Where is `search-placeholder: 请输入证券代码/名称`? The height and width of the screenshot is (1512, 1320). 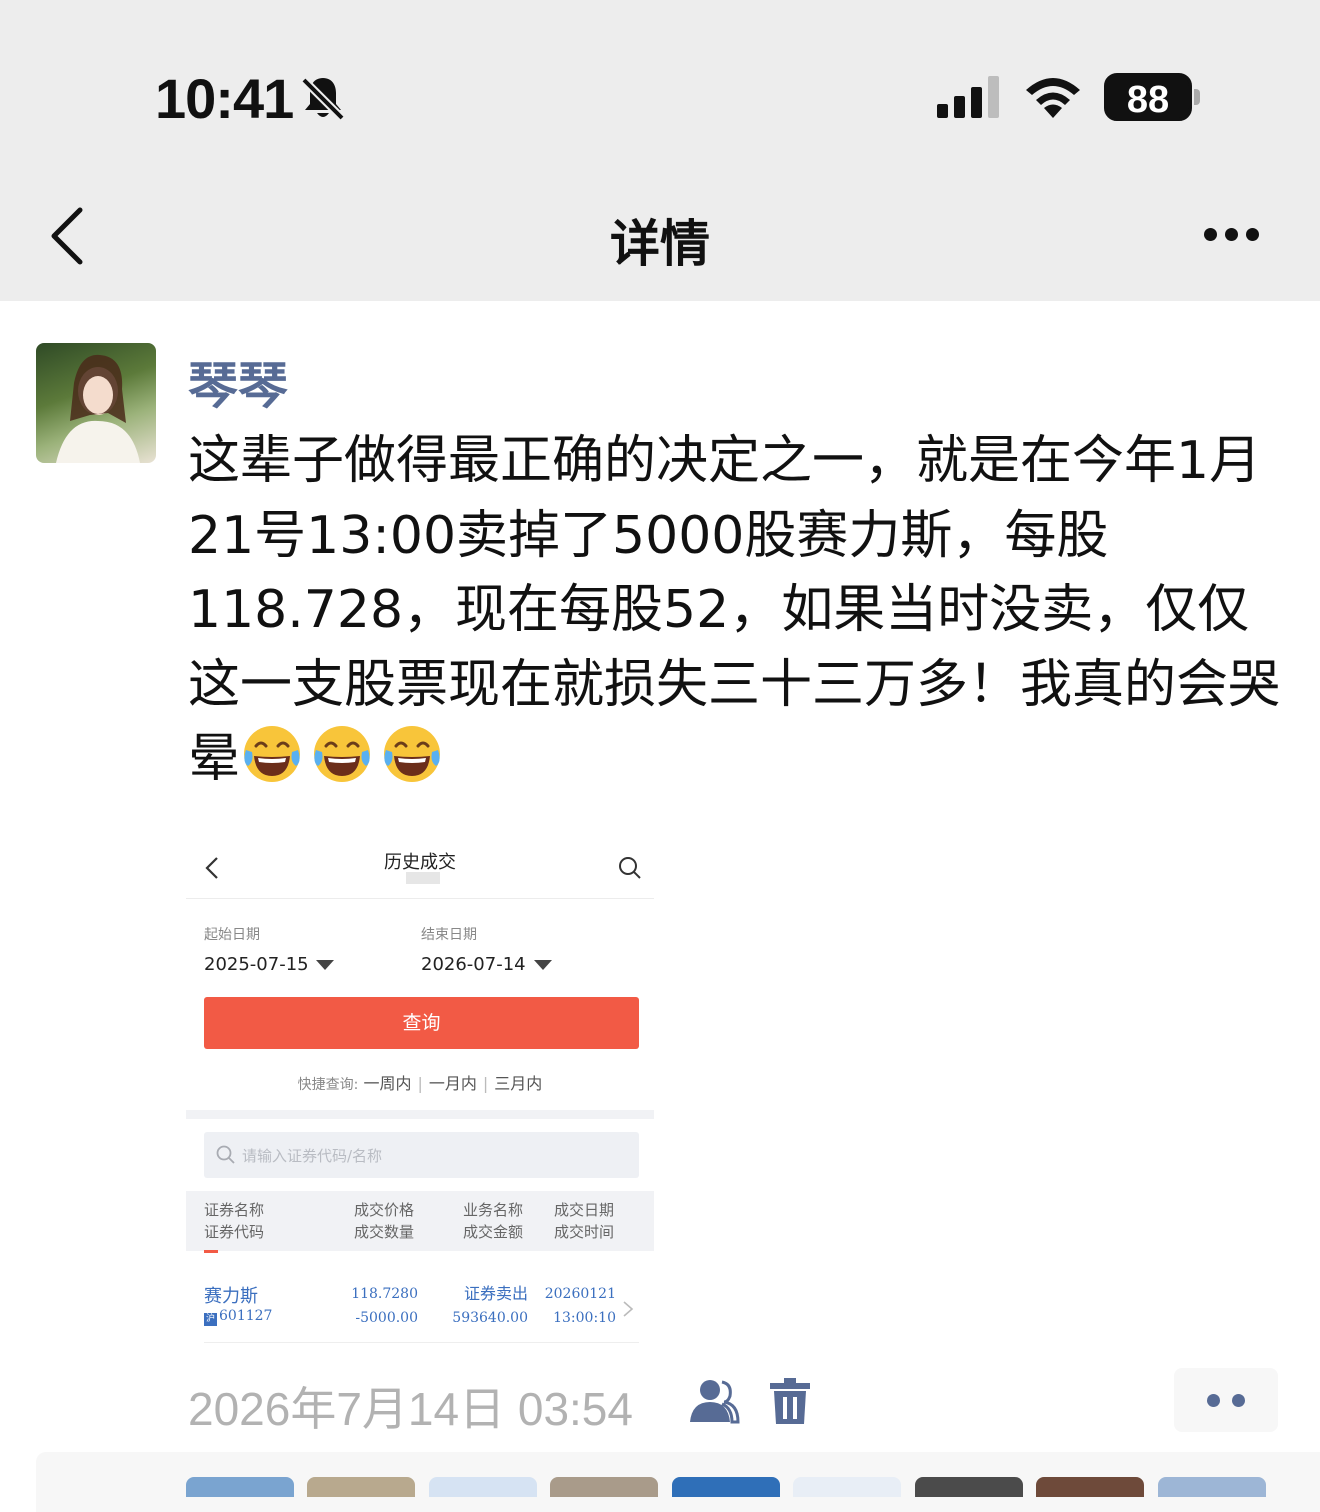 search-placeholder: 请输入证券代码/名称 is located at coordinates (312, 1156).